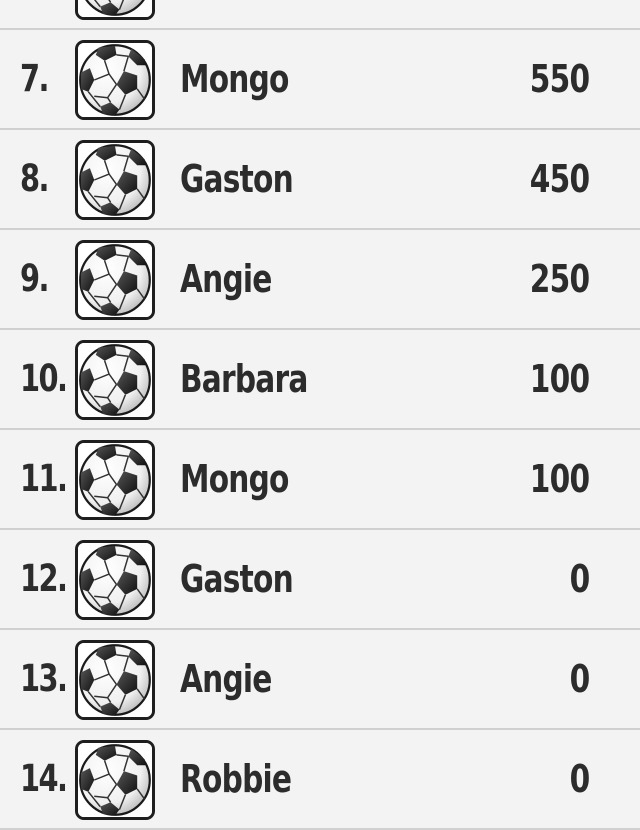  I want to click on leaderboard-row, so click(320, 15).